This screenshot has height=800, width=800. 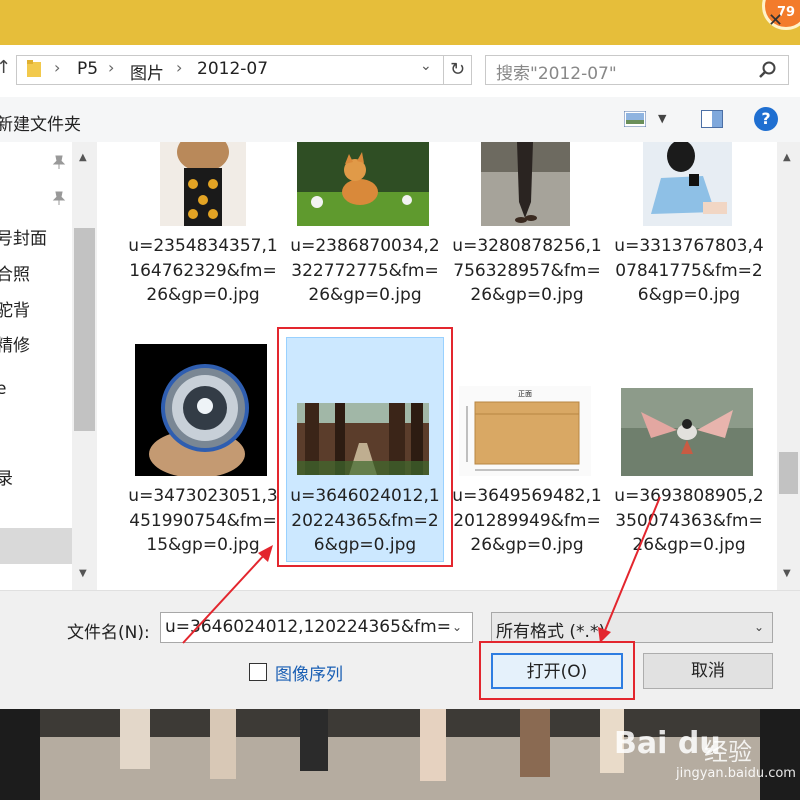 I want to click on nav-item: 精修, so click(x=15, y=343).